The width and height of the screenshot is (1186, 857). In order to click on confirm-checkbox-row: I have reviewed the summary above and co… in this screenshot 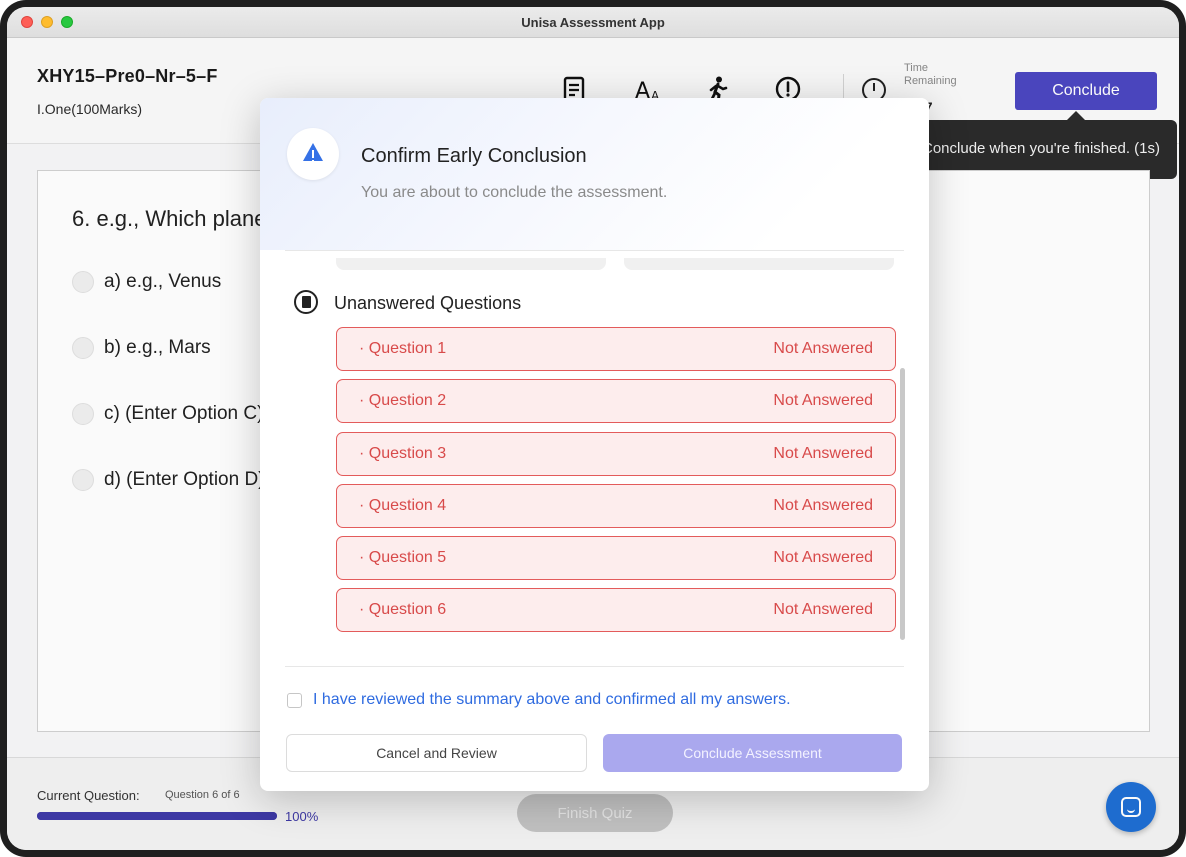, I will do `click(539, 700)`.